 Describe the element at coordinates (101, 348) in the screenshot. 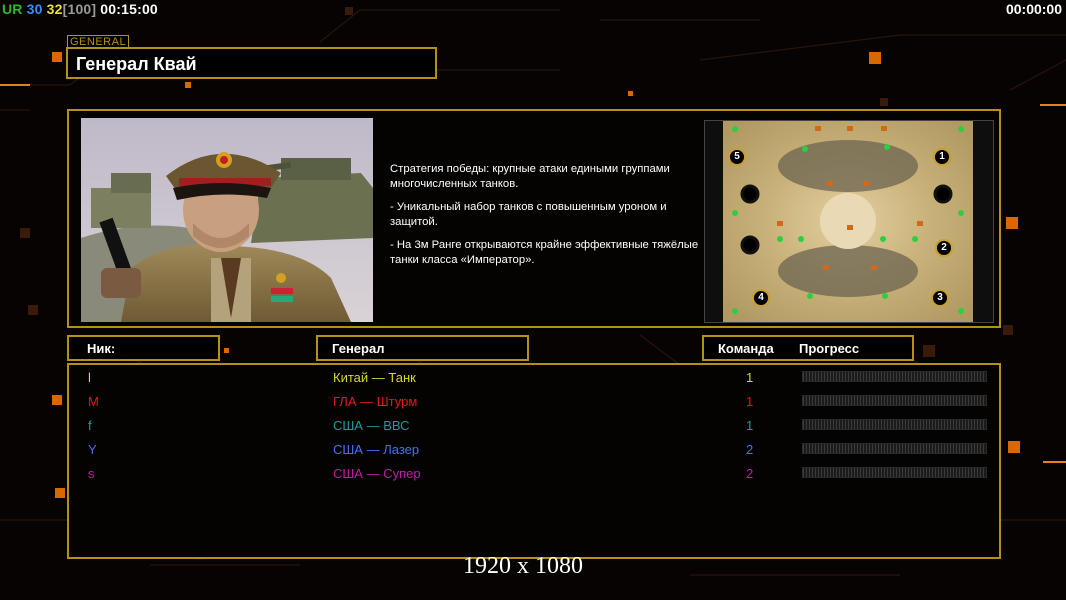

I see `header-nick: Ник:` at that location.